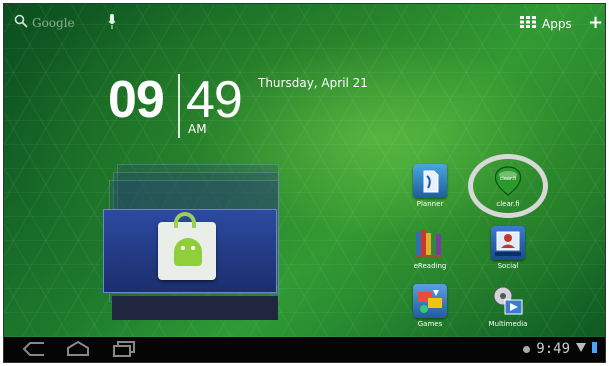 The height and width of the screenshot is (366, 609). Describe the element at coordinates (430, 266) in the screenshot. I see `ereading-label: eReading` at that location.